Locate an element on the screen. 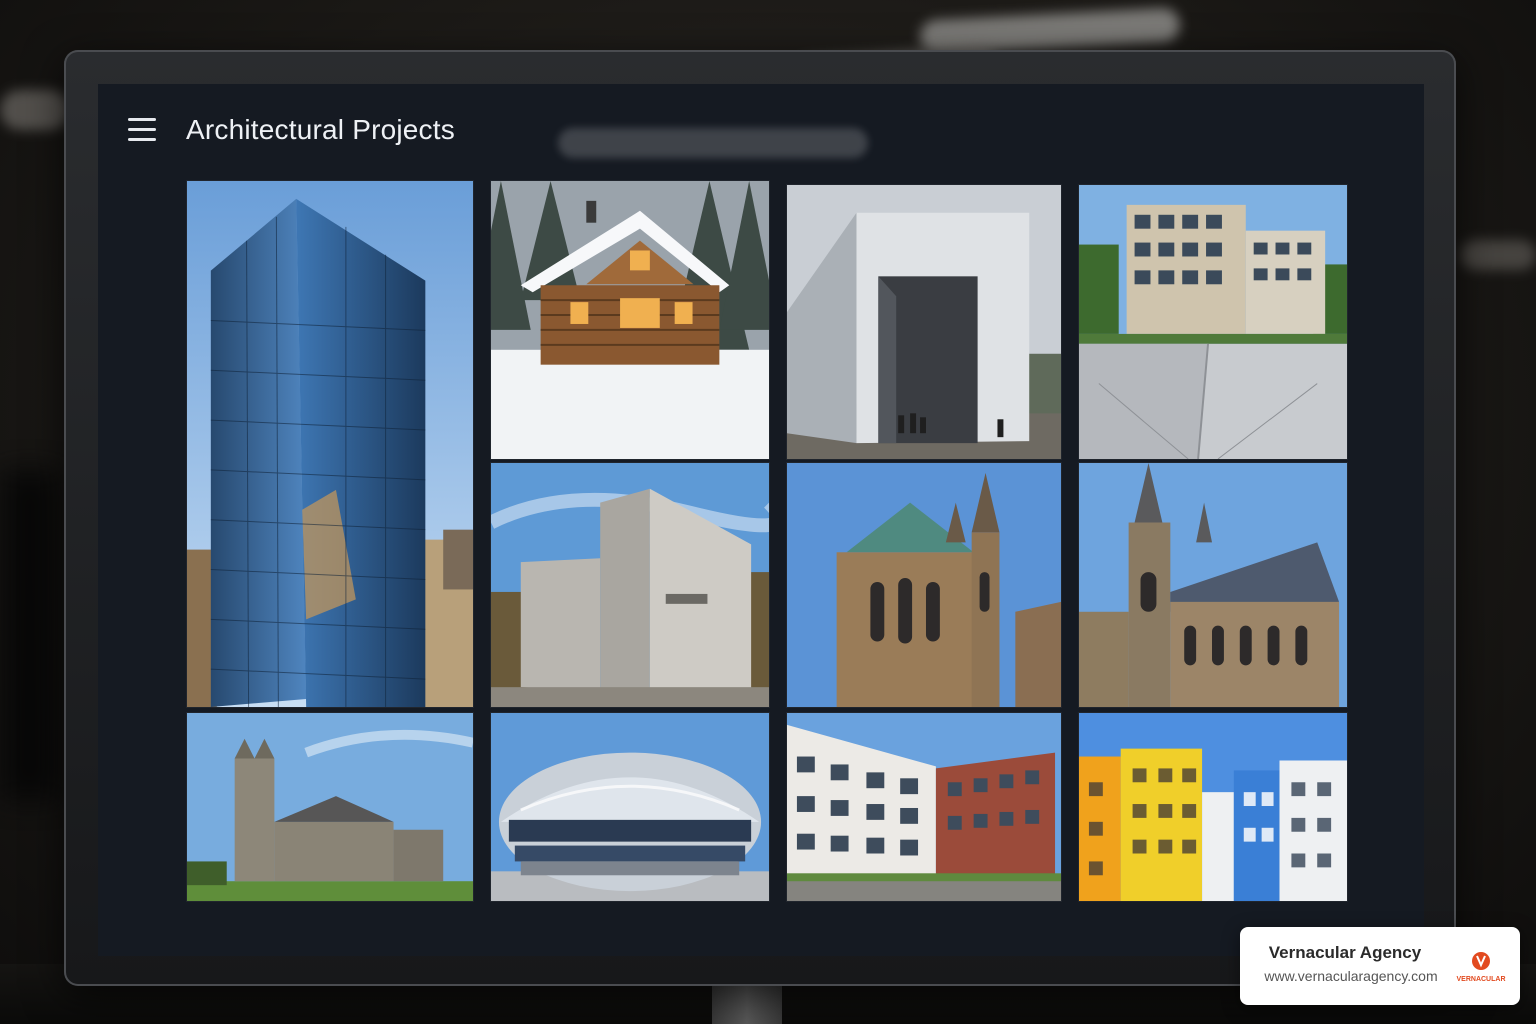 The width and height of the screenshot is (1536, 1024). project-tile-stadium-dome is located at coordinates (630, 807).